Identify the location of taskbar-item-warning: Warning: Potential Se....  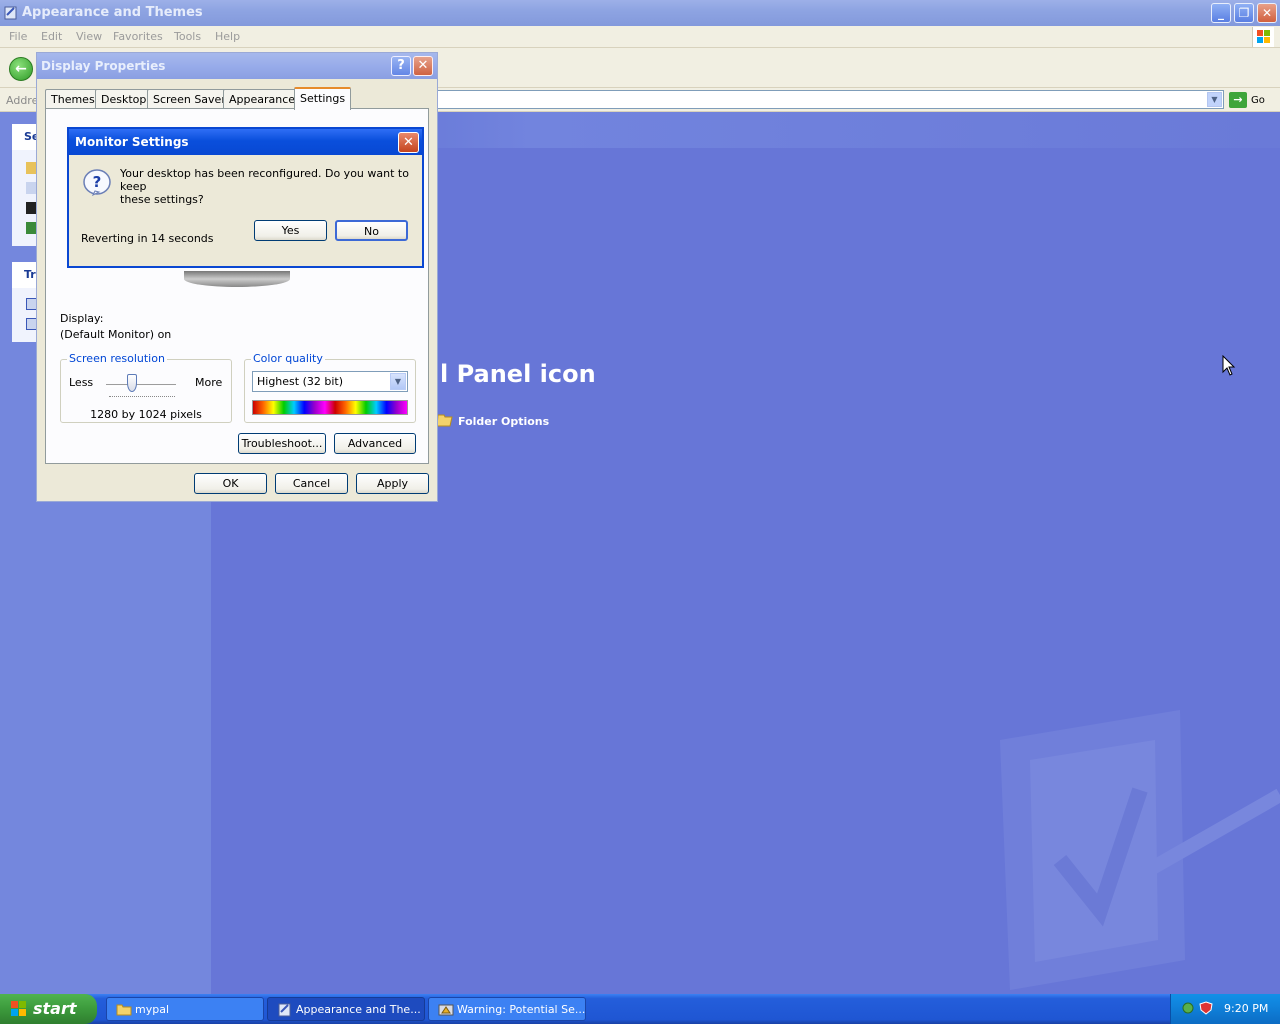
(507, 1009).